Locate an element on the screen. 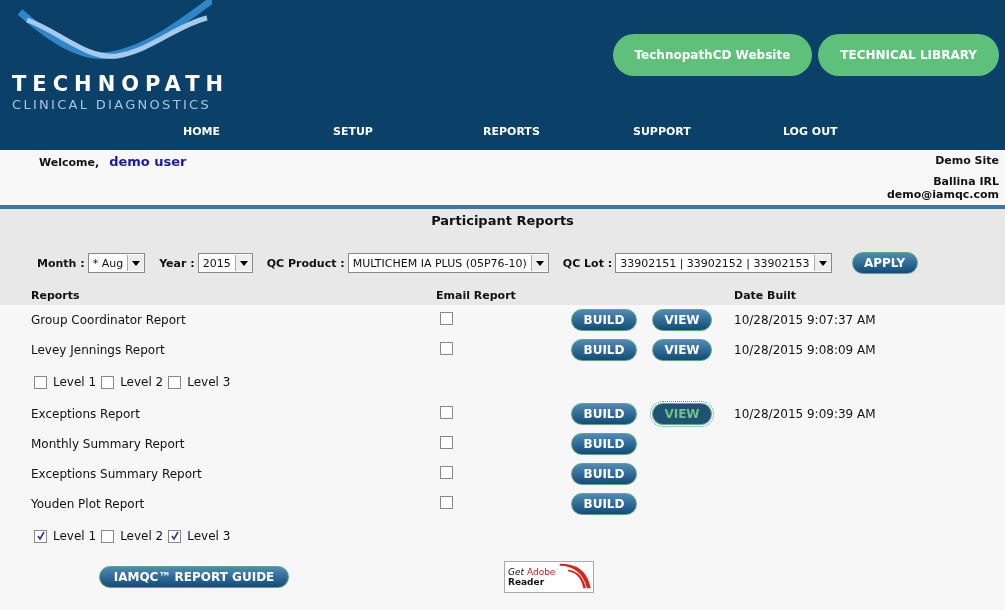 The width and height of the screenshot is (1005, 610). column-header: Reports is located at coordinates (56, 295).